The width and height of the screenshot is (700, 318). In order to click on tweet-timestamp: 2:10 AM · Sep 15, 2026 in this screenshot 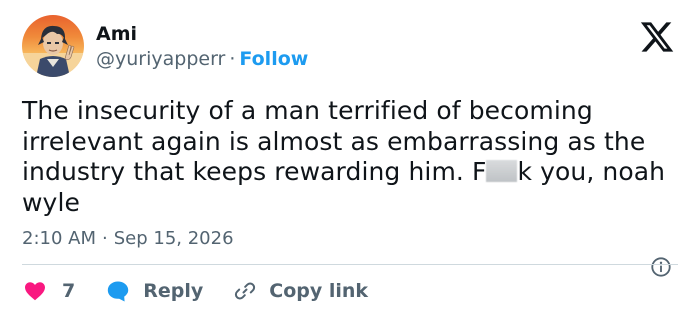, I will do `click(128, 239)`.